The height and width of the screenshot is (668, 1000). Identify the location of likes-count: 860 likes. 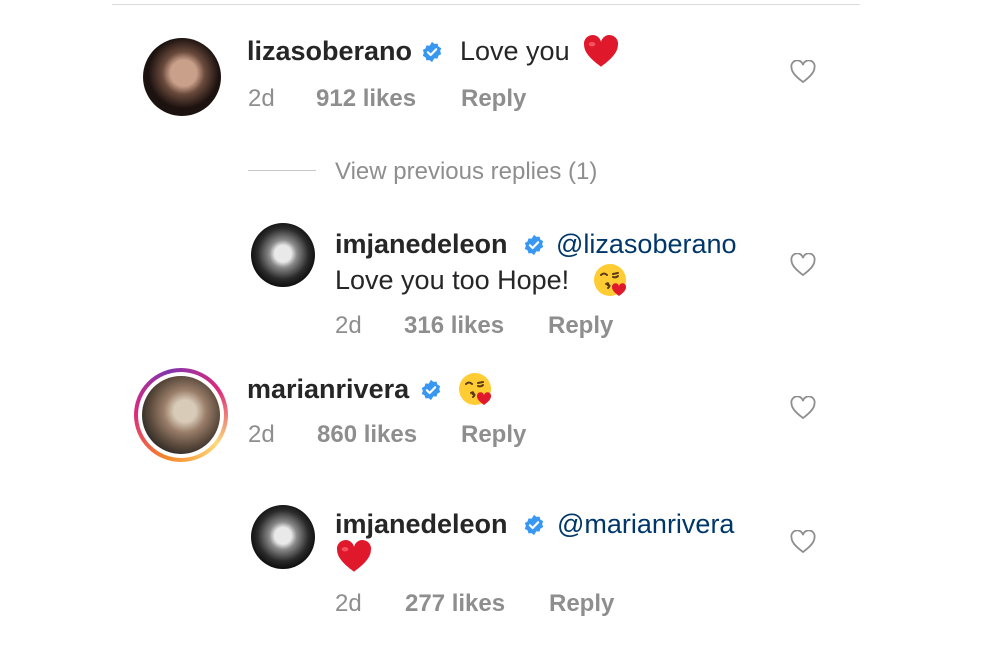
(367, 435).